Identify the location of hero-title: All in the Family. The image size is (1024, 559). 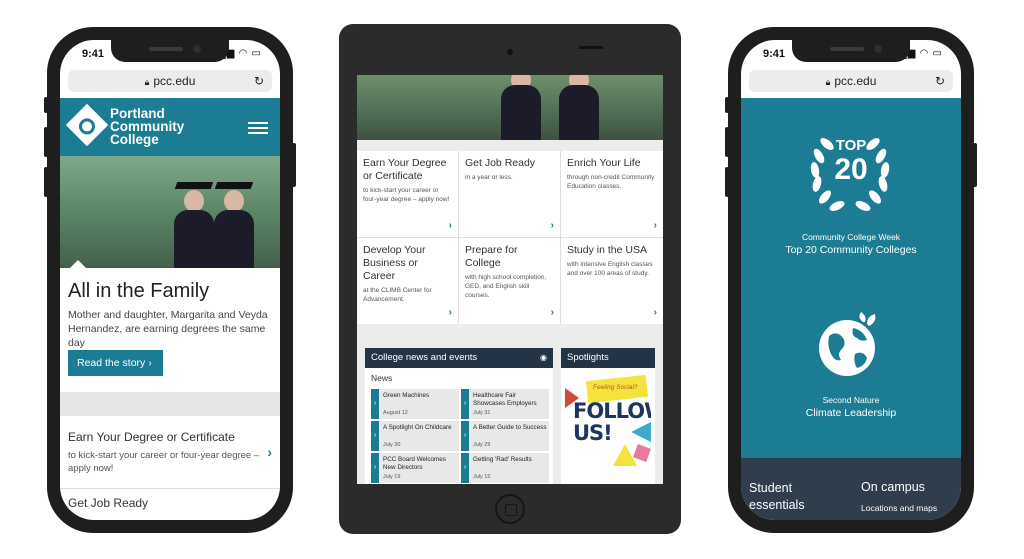
(139, 291).